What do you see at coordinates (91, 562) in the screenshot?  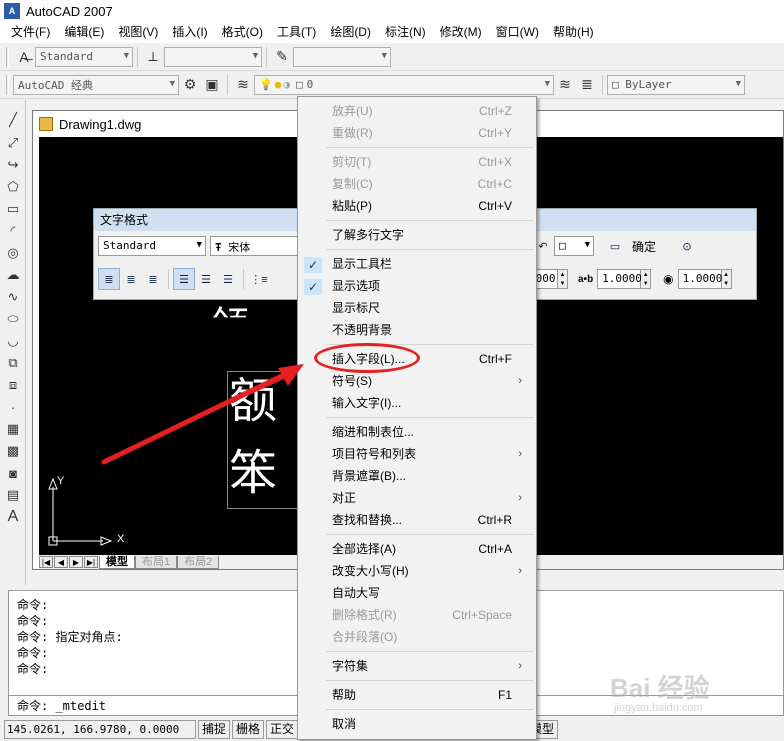 I see `last-tab-icon: ▶|` at bounding box center [91, 562].